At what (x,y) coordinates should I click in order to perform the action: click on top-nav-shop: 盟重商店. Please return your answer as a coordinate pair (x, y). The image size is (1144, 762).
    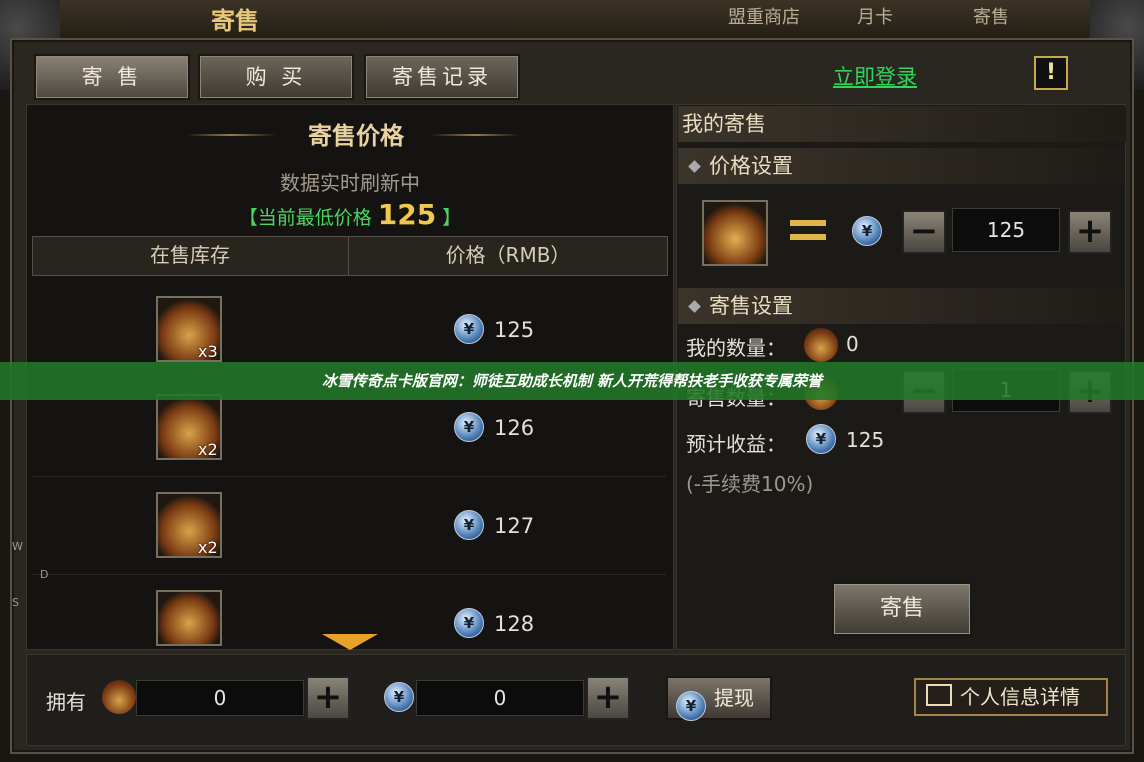
    Looking at the image, I should click on (764, 18).